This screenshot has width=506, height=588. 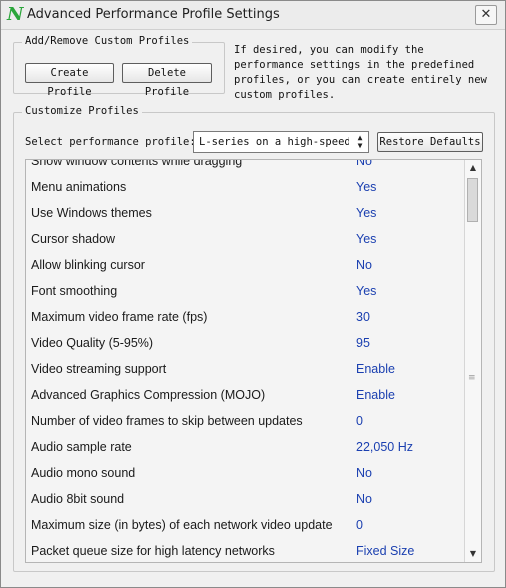 What do you see at coordinates (385, 551) in the screenshot?
I see `setting-value: Fixed Size` at bounding box center [385, 551].